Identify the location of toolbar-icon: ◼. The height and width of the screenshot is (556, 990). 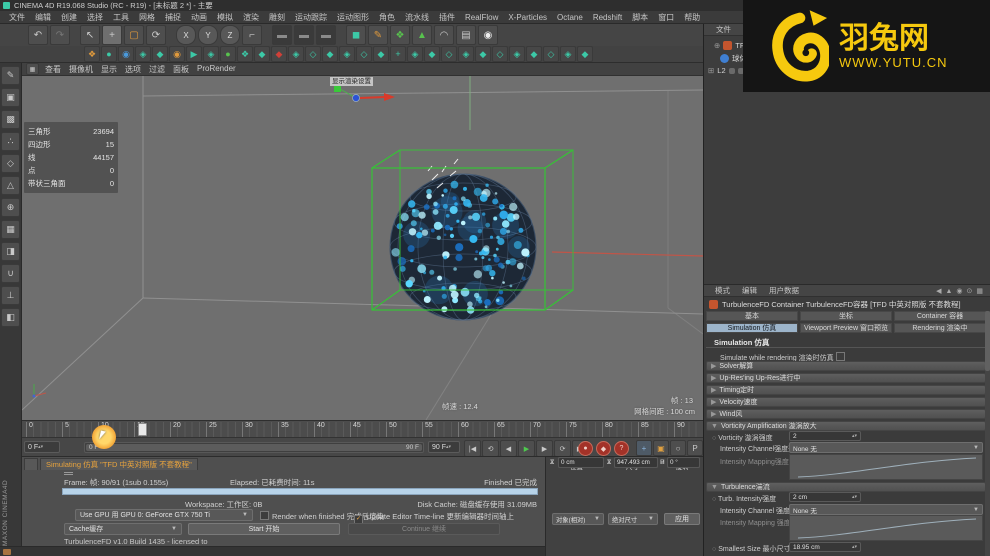
(356, 35).